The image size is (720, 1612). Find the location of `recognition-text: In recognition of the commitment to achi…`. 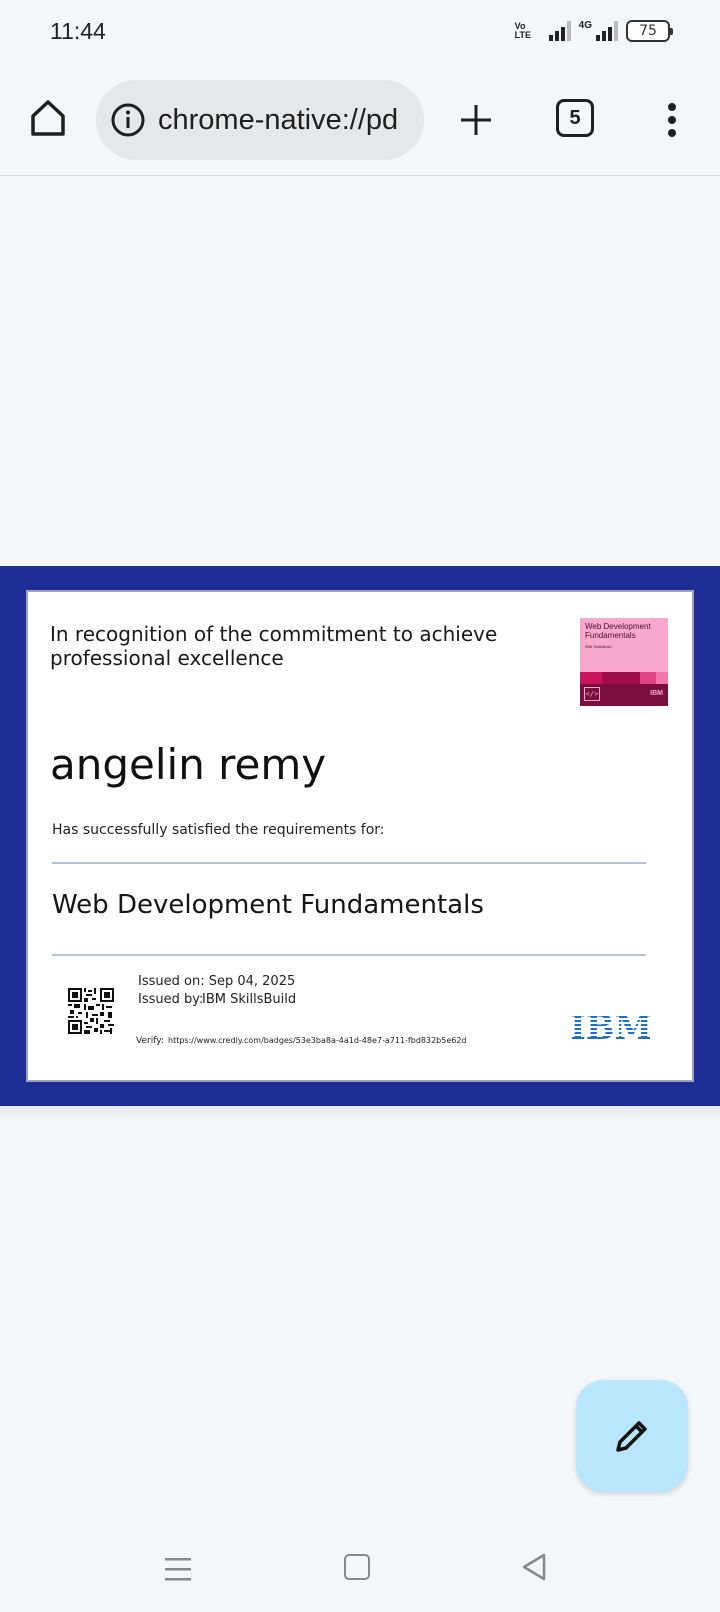

recognition-text: In recognition of the commitment to achi… is located at coordinates (274, 646).